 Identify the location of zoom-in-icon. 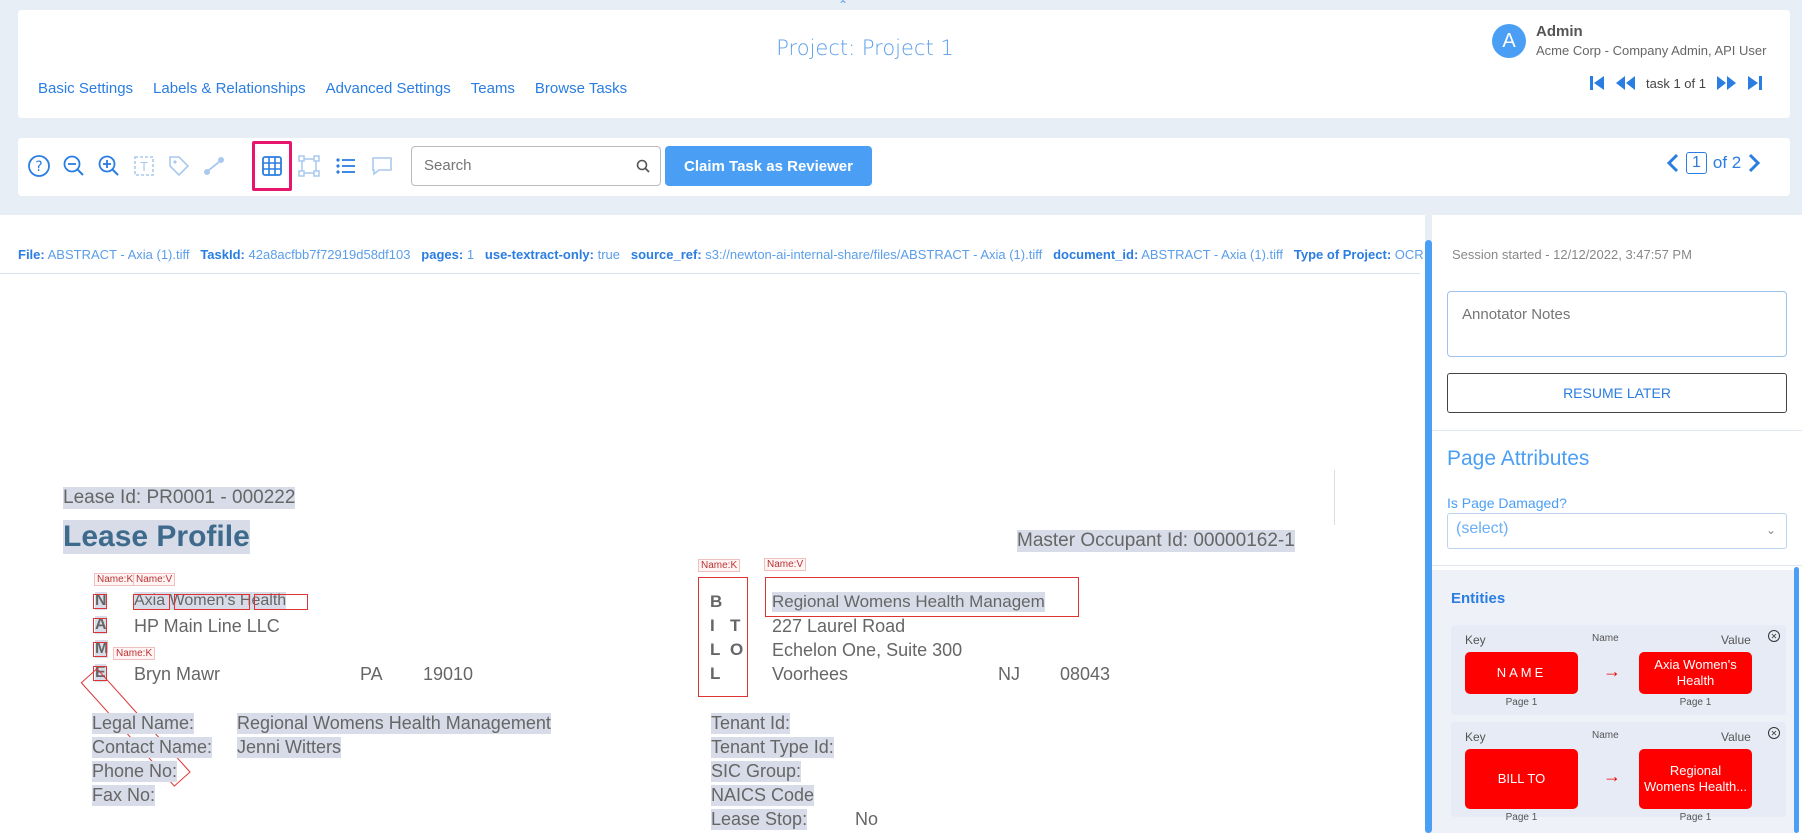
(109, 166).